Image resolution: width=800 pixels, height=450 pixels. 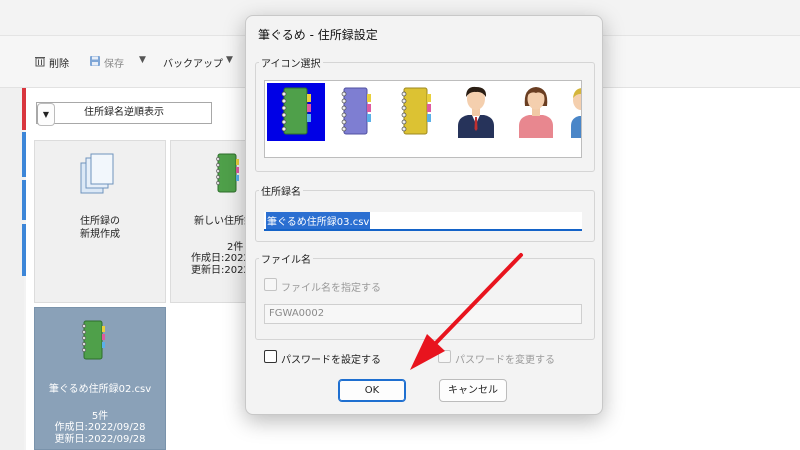 I want to click on new-document-icon, so click(x=97, y=176).